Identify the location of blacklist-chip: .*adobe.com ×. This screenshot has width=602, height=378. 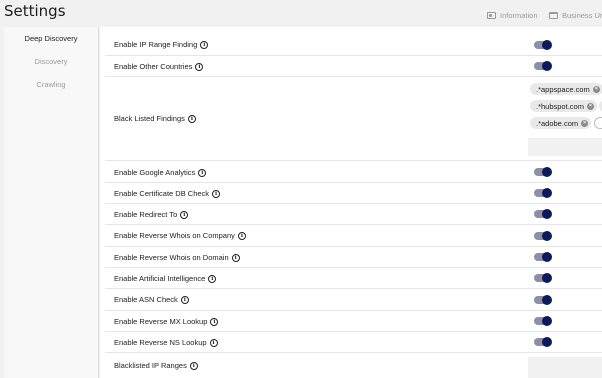
(561, 123).